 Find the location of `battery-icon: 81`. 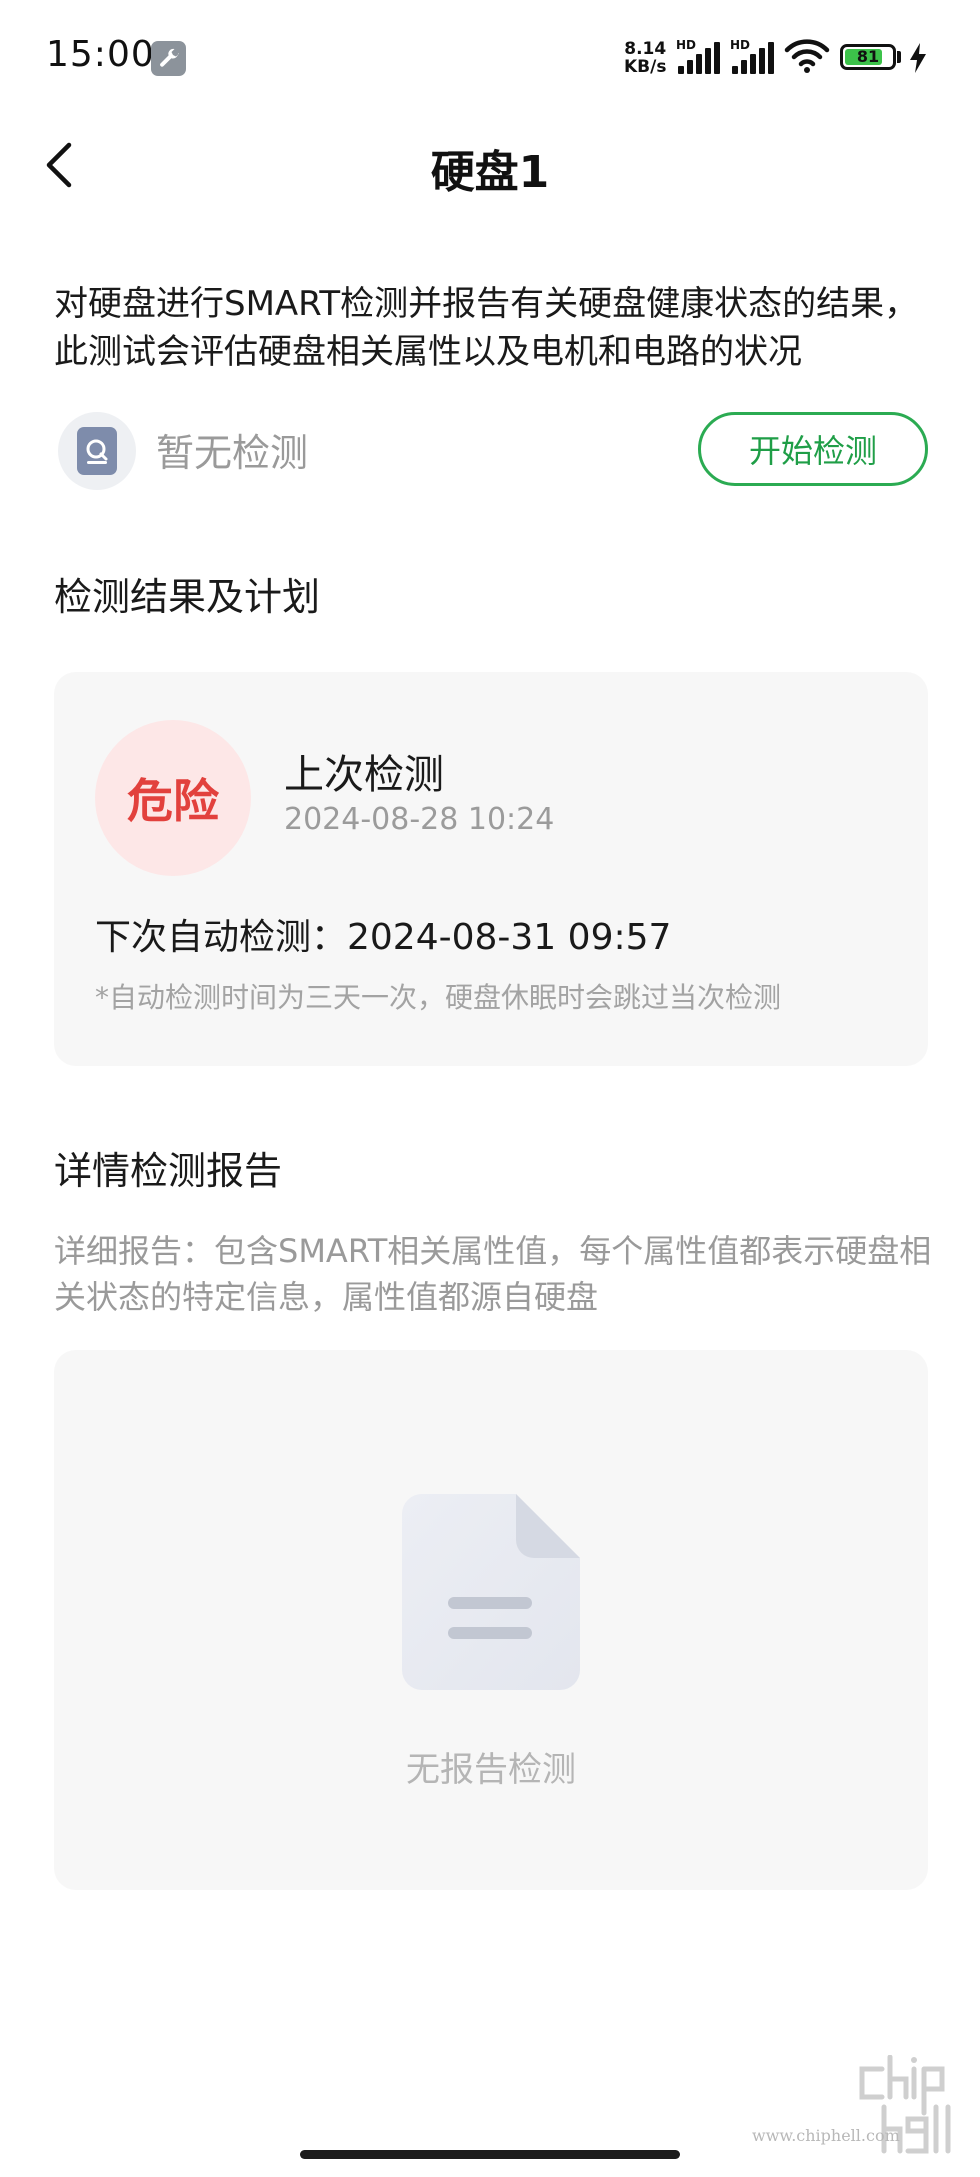

battery-icon: 81 is located at coordinates (868, 57).